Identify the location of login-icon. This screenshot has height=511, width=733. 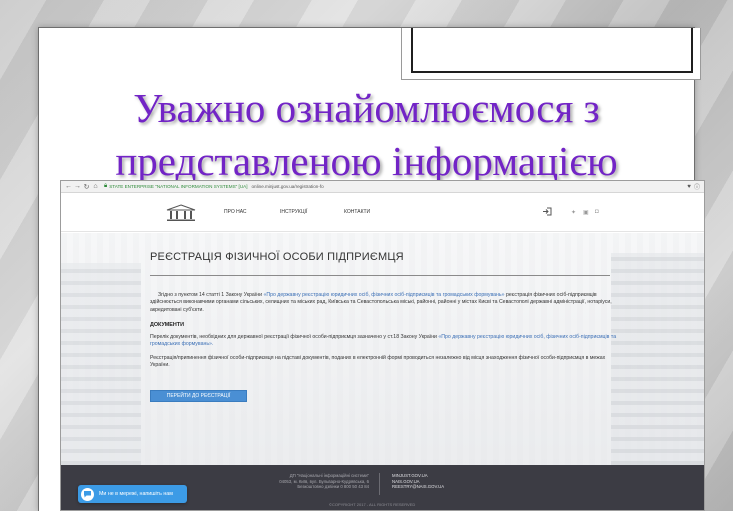
(547, 211).